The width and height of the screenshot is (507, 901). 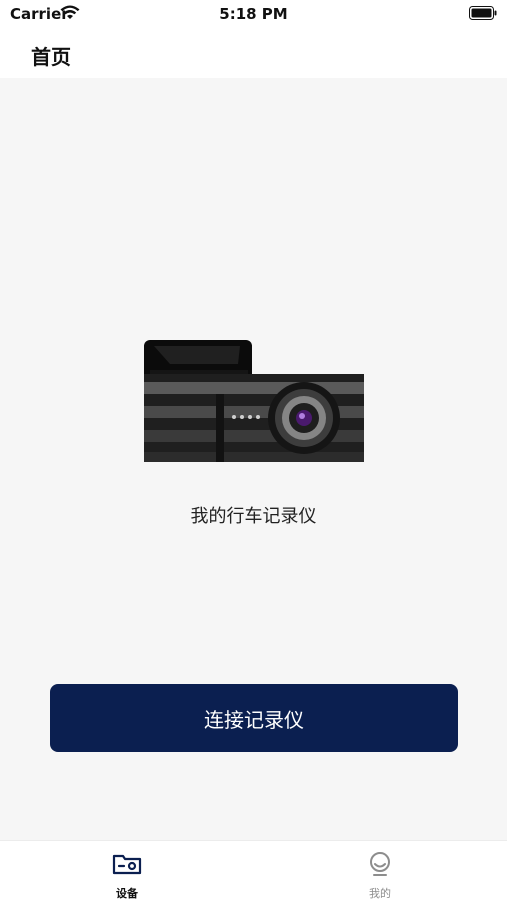 I want to click on connect-recorder-button: 连接记录仪, so click(x=254, y=718).